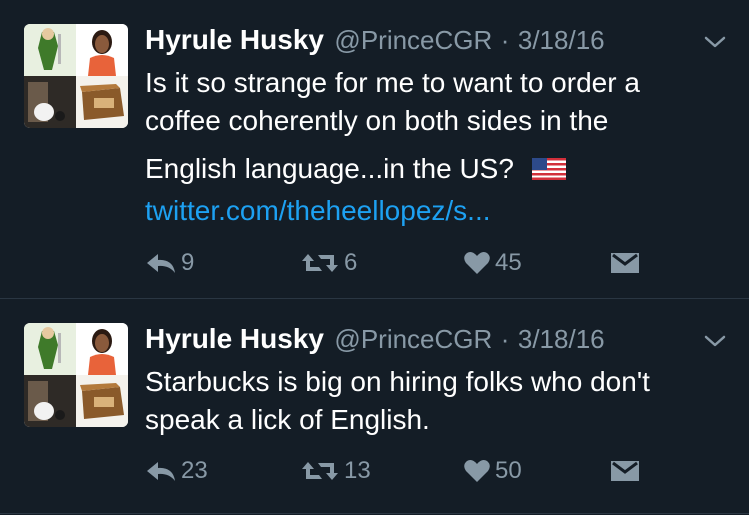 Image resolution: width=749 pixels, height=515 pixels. Describe the element at coordinates (425, 263) in the screenshot. I see `tweet-actions: 9 6 45` at that location.